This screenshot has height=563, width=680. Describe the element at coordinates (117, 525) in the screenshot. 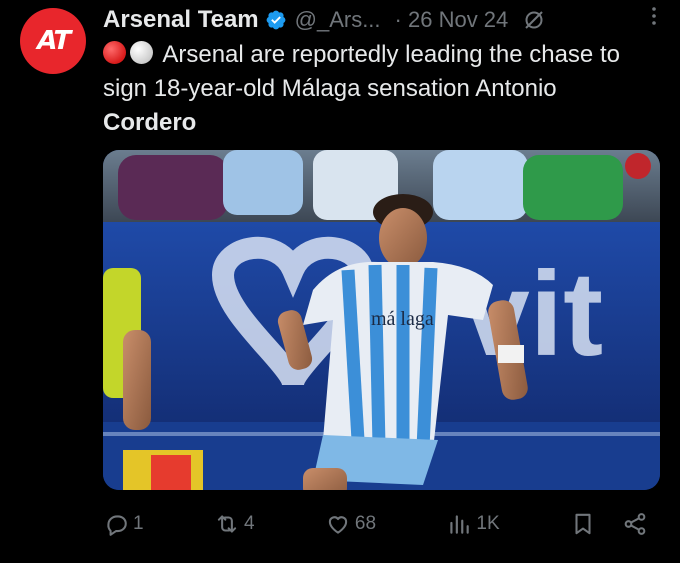

I see `reply-icon` at that location.